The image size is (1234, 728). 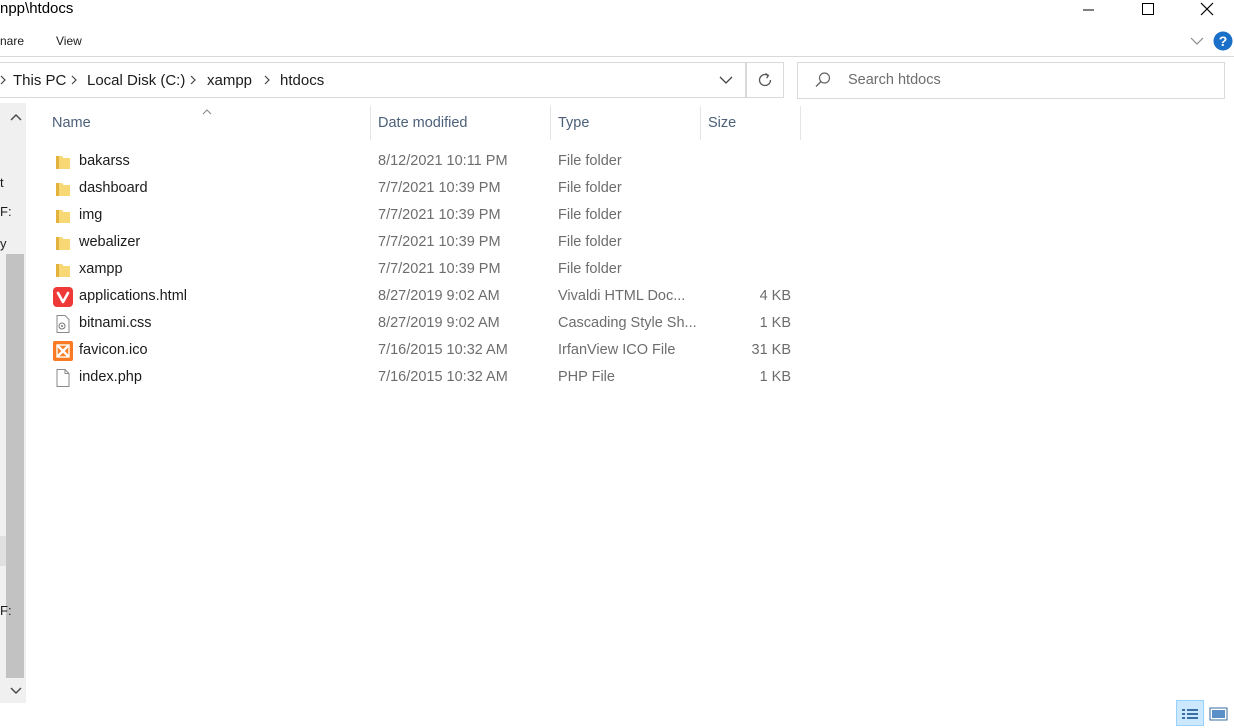 I want to click on file-row: bakarss 8/12/2021 10:11 PM File folder, so click(x=420, y=161).